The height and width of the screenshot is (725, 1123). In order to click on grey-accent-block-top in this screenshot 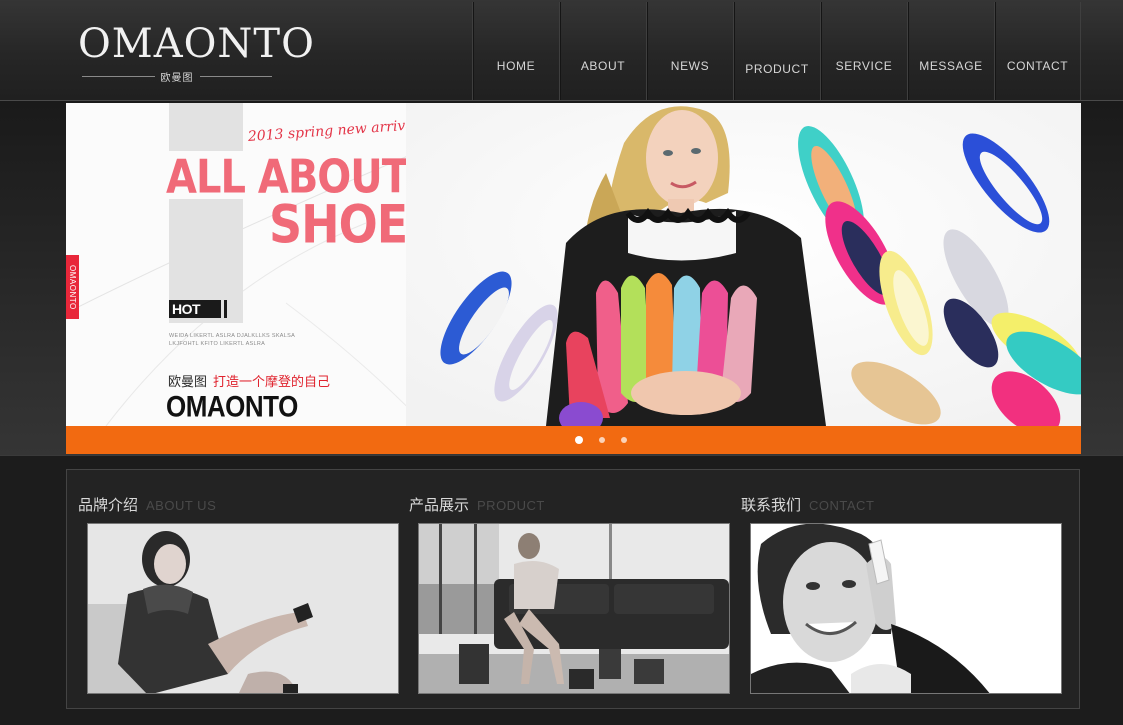, I will do `click(206, 127)`.